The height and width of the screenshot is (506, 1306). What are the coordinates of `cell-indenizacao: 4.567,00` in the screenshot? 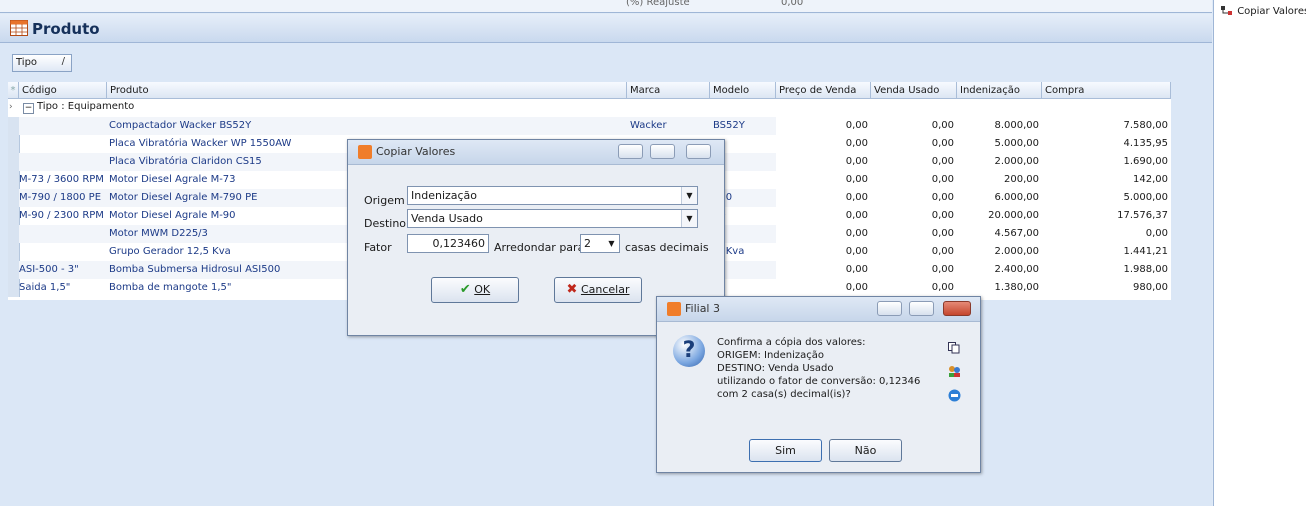 It's located at (999, 234).